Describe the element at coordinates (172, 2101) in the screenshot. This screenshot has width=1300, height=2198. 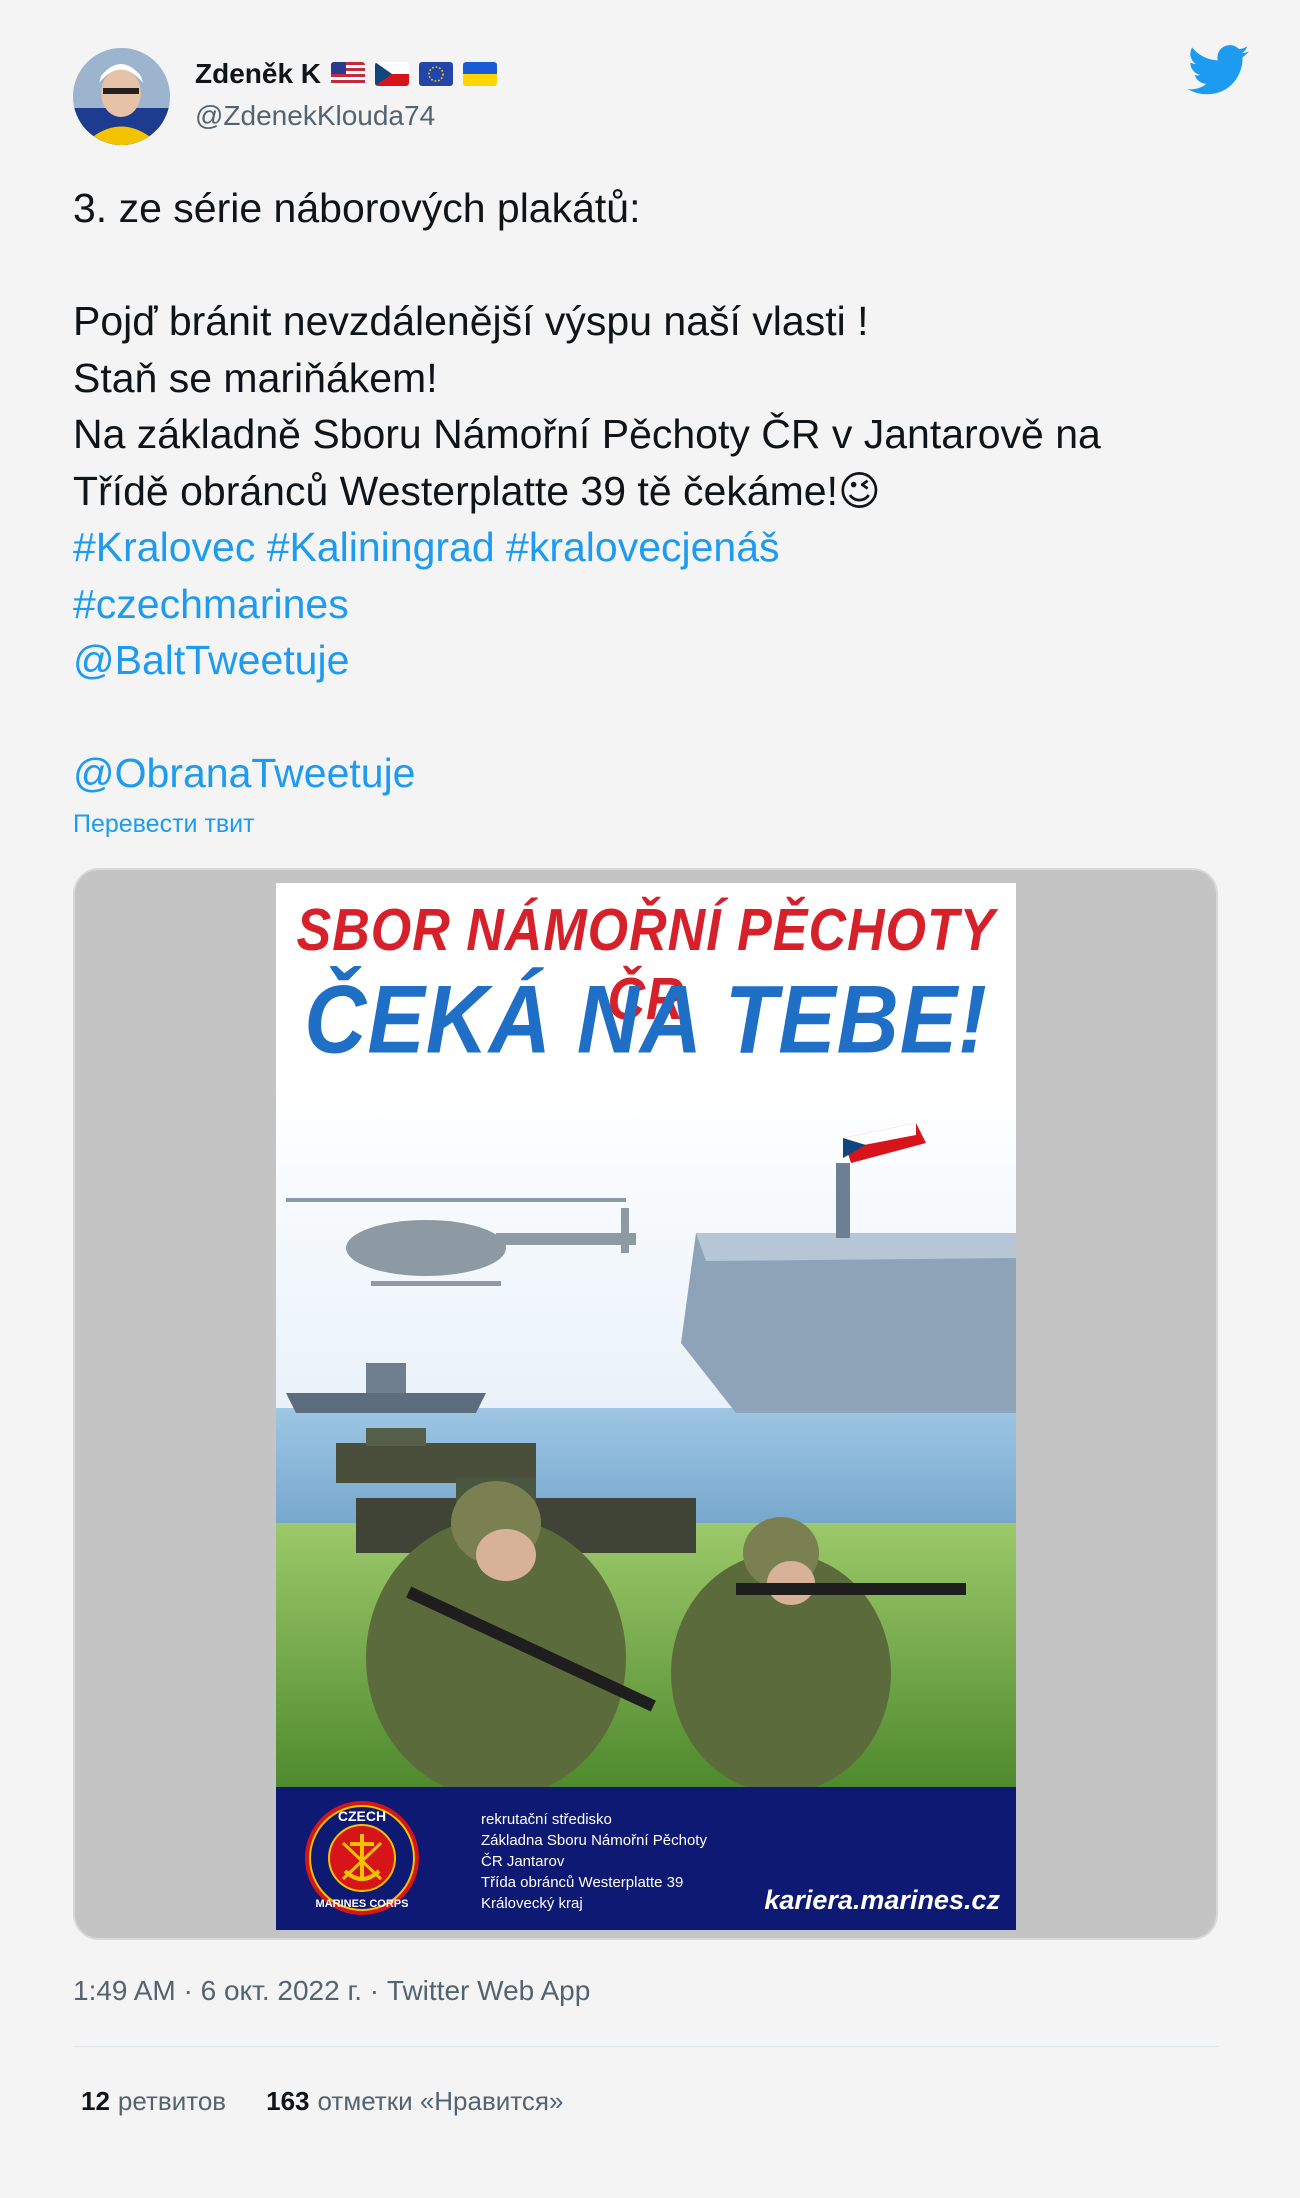
I see `retweets-label: ретвитов` at that location.